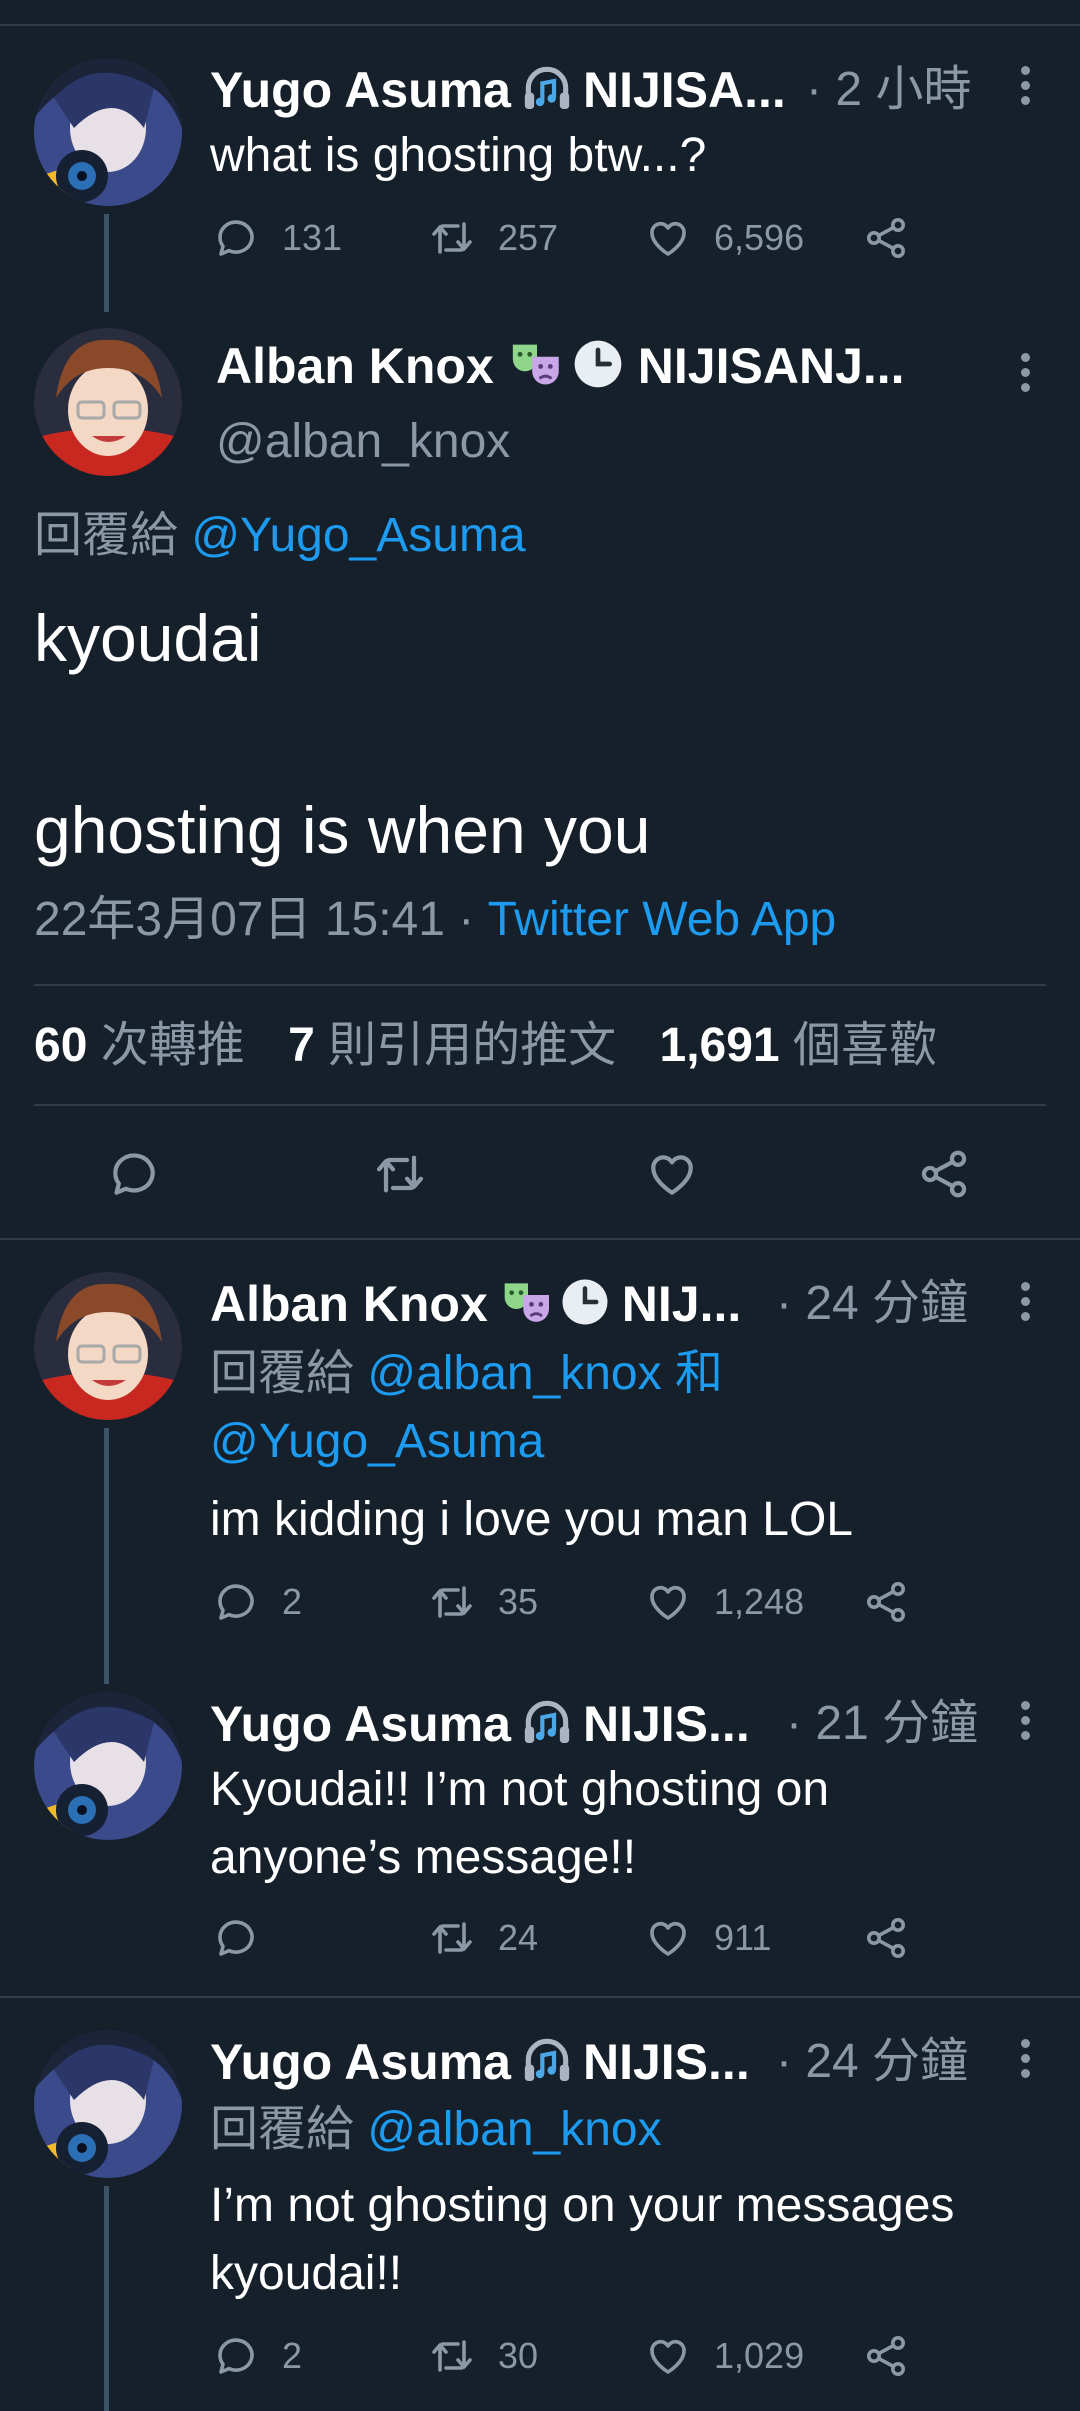 The height and width of the screenshot is (2411, 1080). I want to click on retweet-stat: 60 次轉推, so click(139, 1045).